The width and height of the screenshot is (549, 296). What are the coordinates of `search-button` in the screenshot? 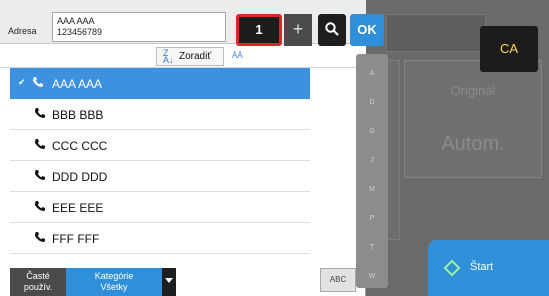 It's located at (332, 30).